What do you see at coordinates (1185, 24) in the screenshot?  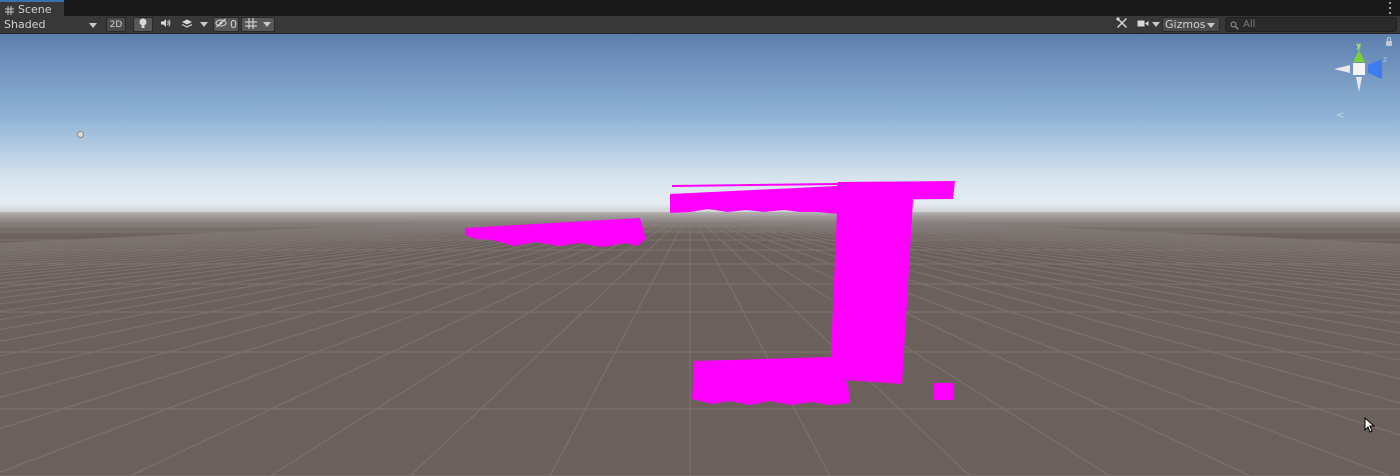 I see `gizmos-label: Gizmos` at bounding box center [1185, 24].